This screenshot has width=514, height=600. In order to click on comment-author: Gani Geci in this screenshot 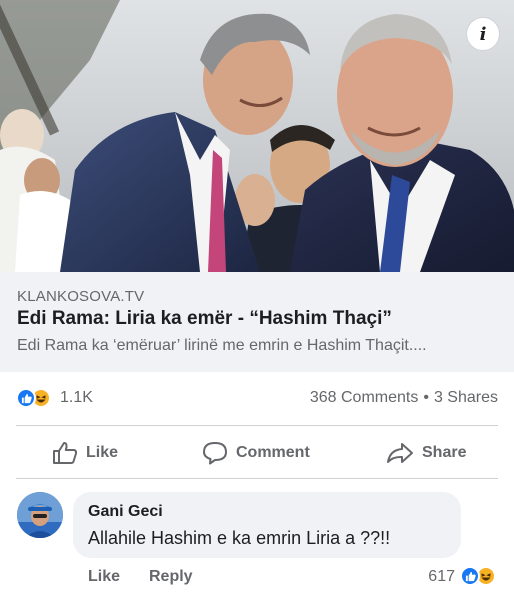, I will do `click(125, 512)`.